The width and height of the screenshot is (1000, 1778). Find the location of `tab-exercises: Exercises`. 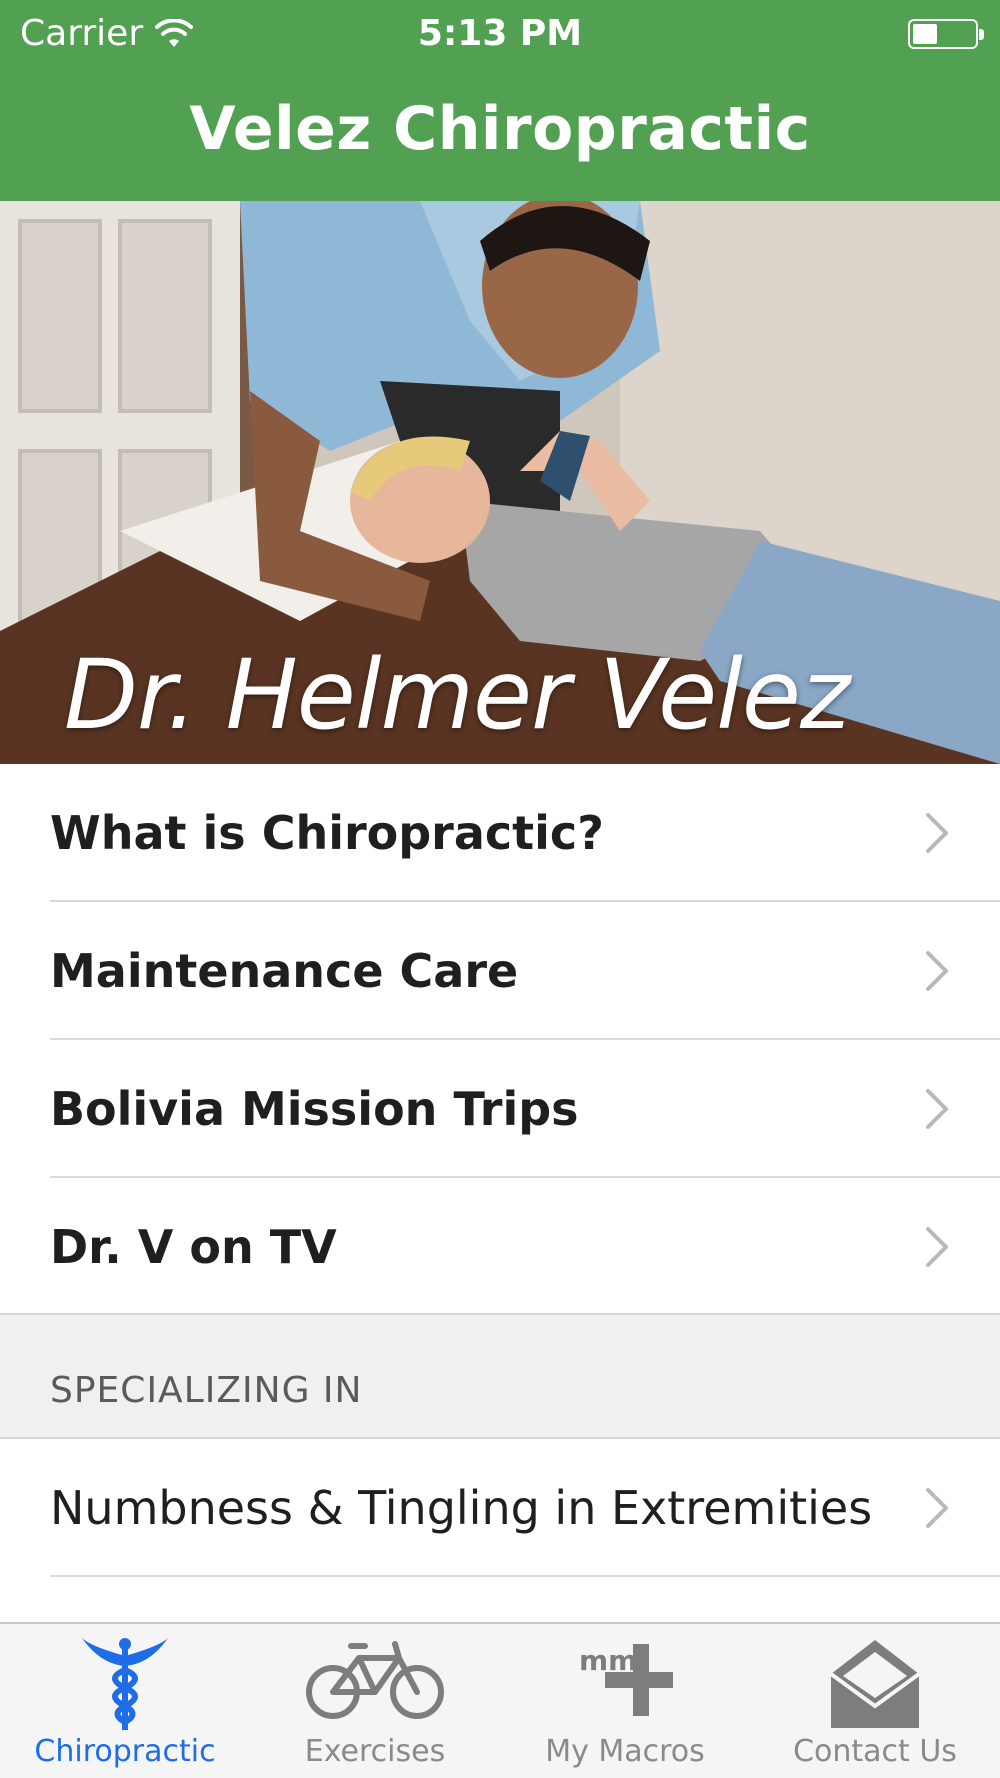

tab-exercises: Exercises is located at coordinates (375, 1701).